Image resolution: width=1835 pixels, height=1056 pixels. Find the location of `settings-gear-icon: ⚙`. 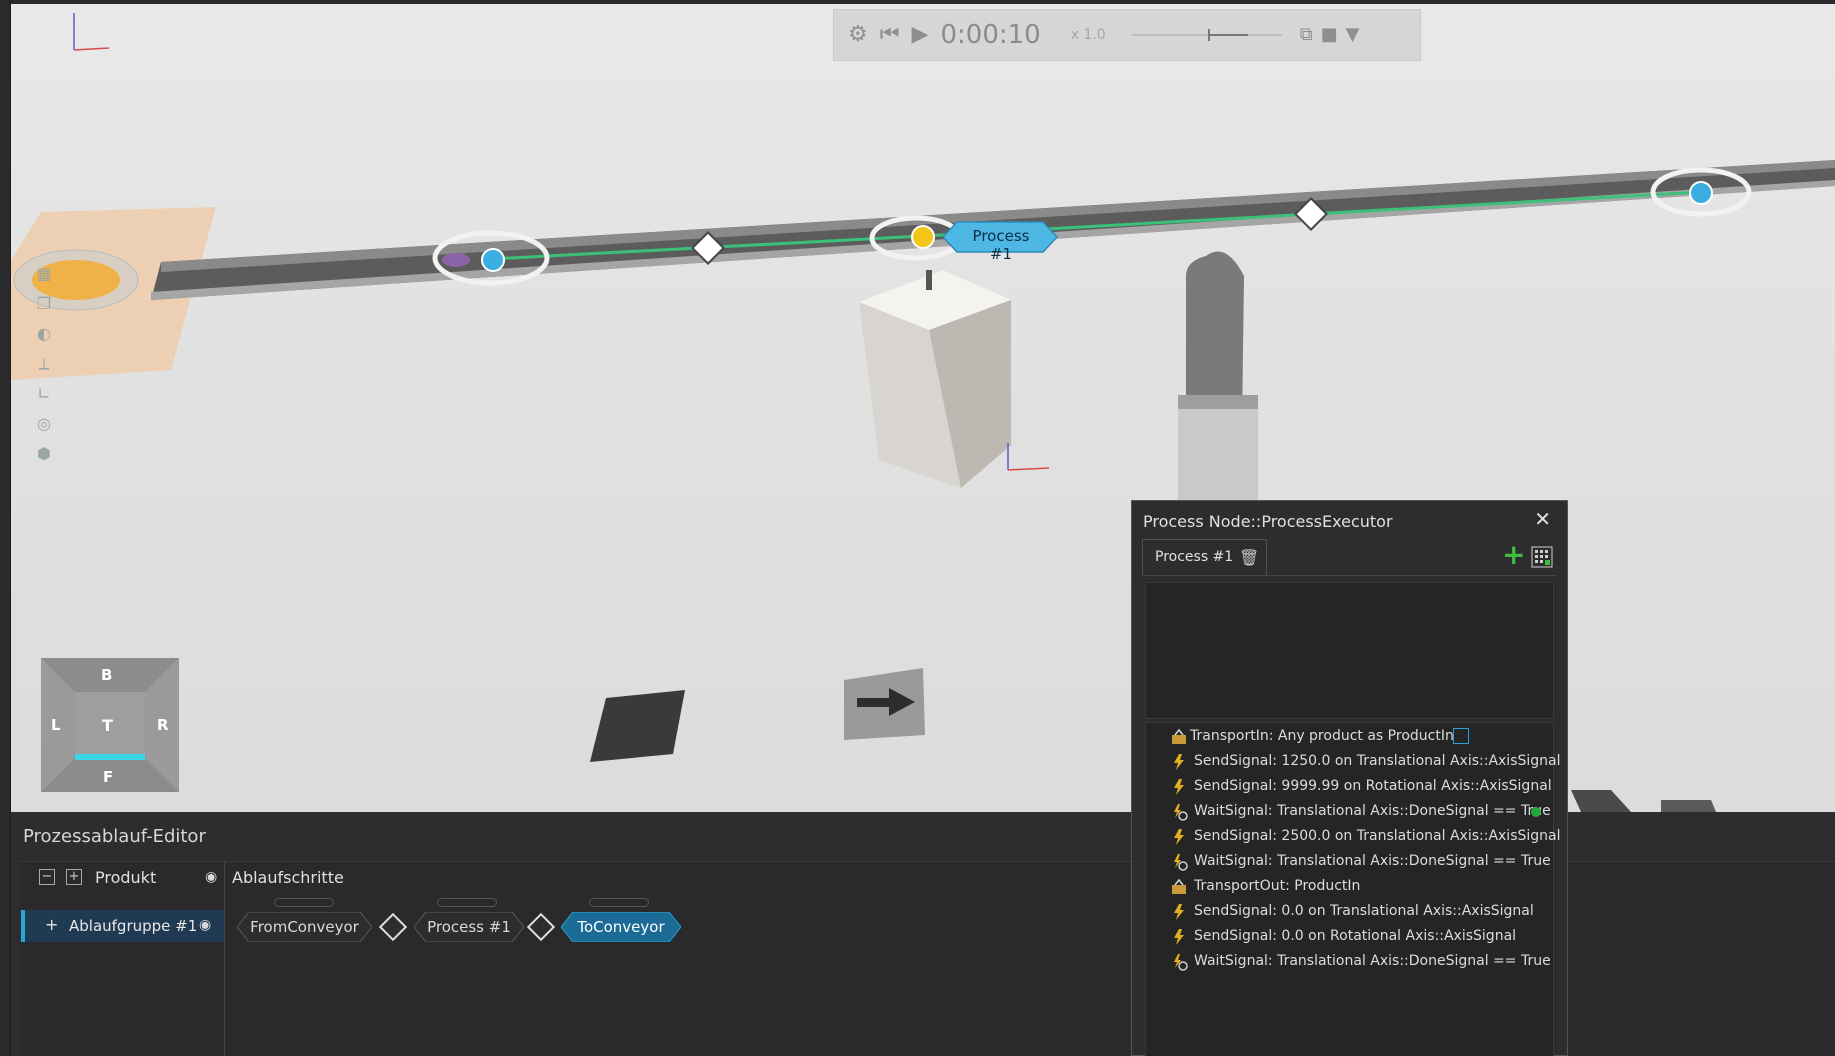

settings-gear-icon: ⚙ is located at coordinates (858, 35).